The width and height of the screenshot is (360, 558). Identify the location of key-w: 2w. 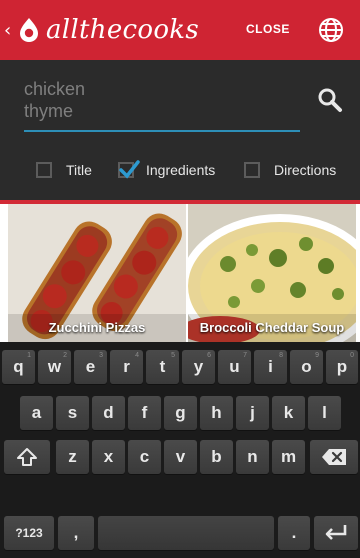
(54, 367).